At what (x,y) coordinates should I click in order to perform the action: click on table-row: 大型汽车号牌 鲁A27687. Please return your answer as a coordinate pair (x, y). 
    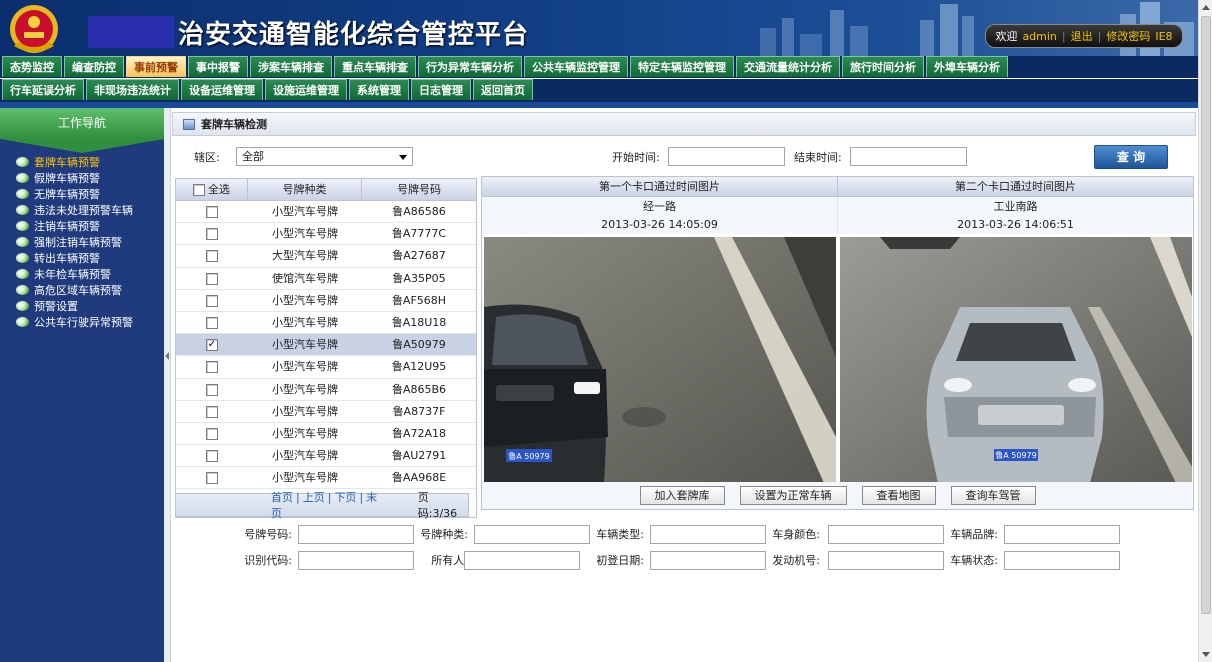
    Looking at the image, I should click on (326, 256).